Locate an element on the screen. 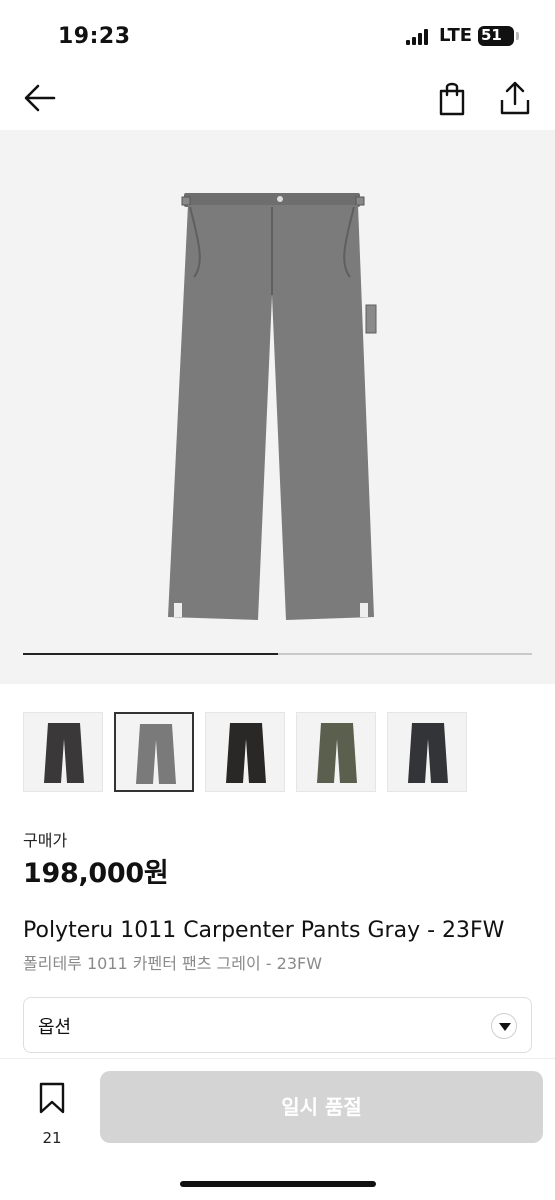 This screenshot has height=1200, width=555. thumbnail-strip is located at coordinates (283, 752).